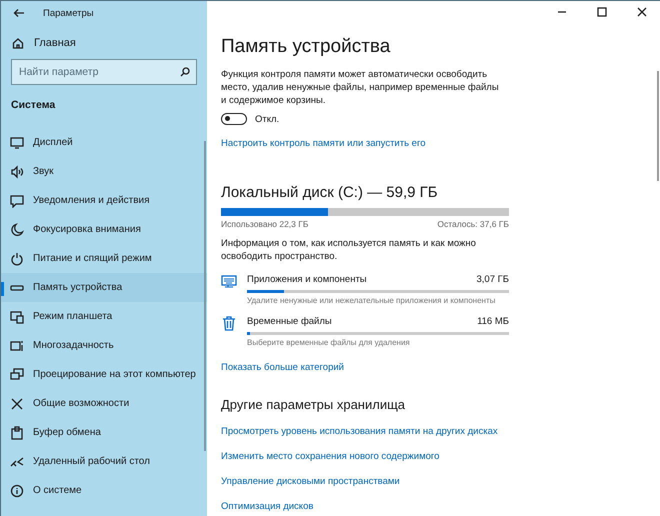  What do you see at coordinates (17, 201) in the screenshot?
I see `speech-bubble-icon` at bounding box center [17, 201].